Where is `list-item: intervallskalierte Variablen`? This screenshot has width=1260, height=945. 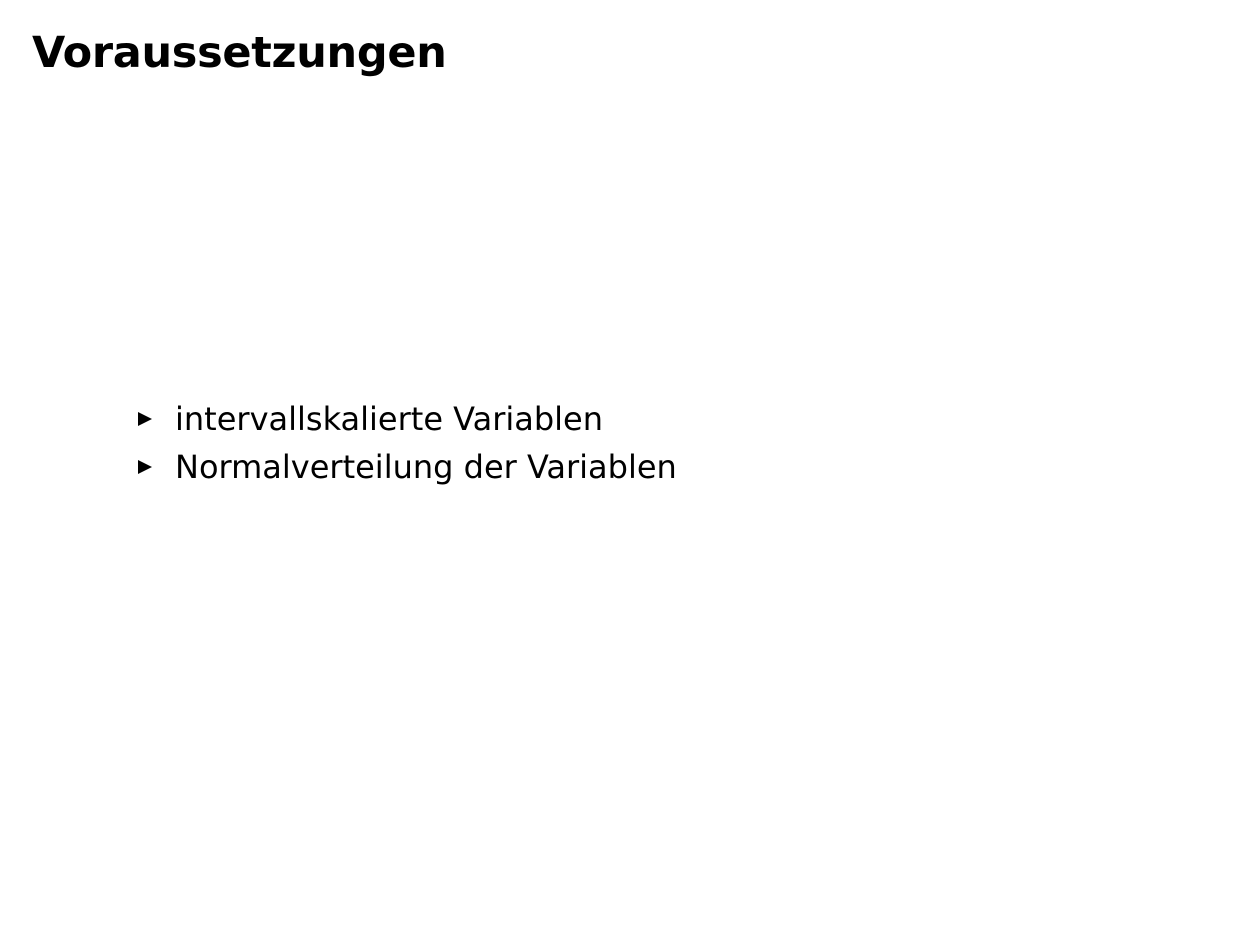 list-item: intervallskalierte Variablen is located at coordinates (406, 419).